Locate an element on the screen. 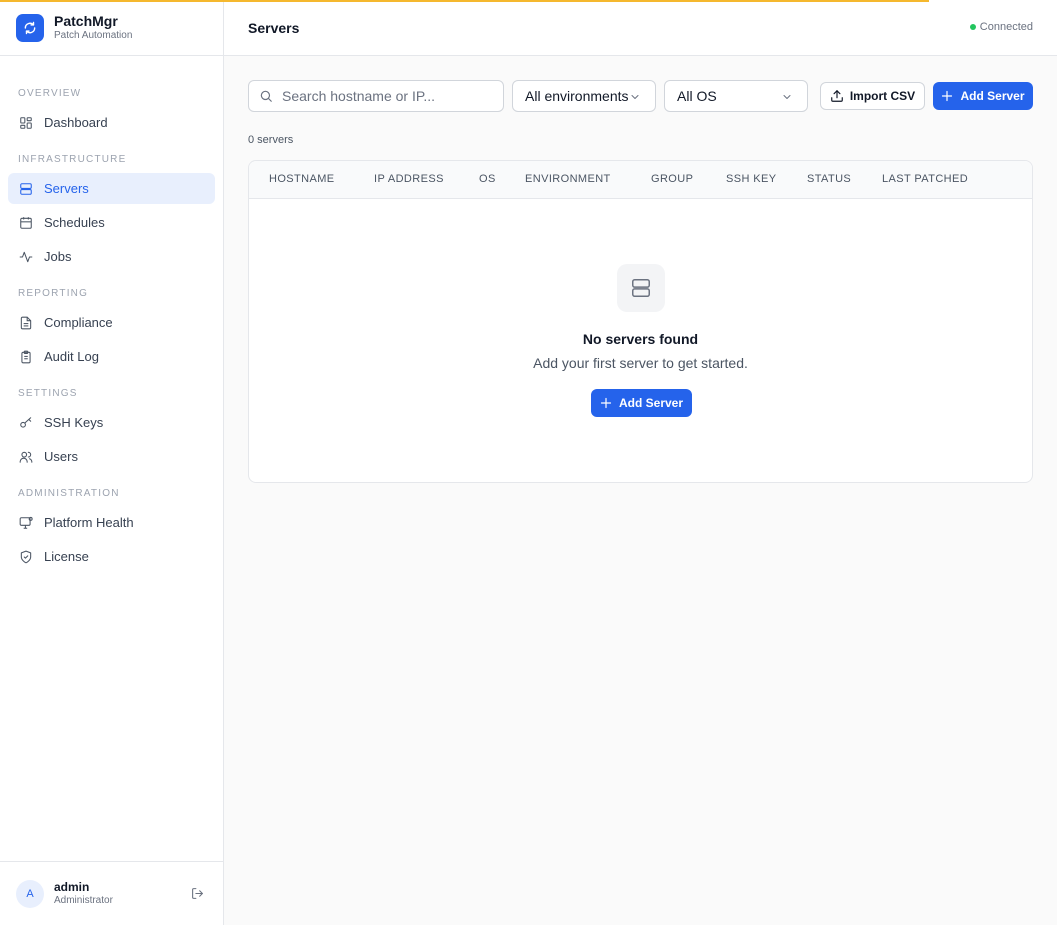 The image size is (1057, 925). sidebar-item-schedules: Schedules is located at coordinates (111, 222).